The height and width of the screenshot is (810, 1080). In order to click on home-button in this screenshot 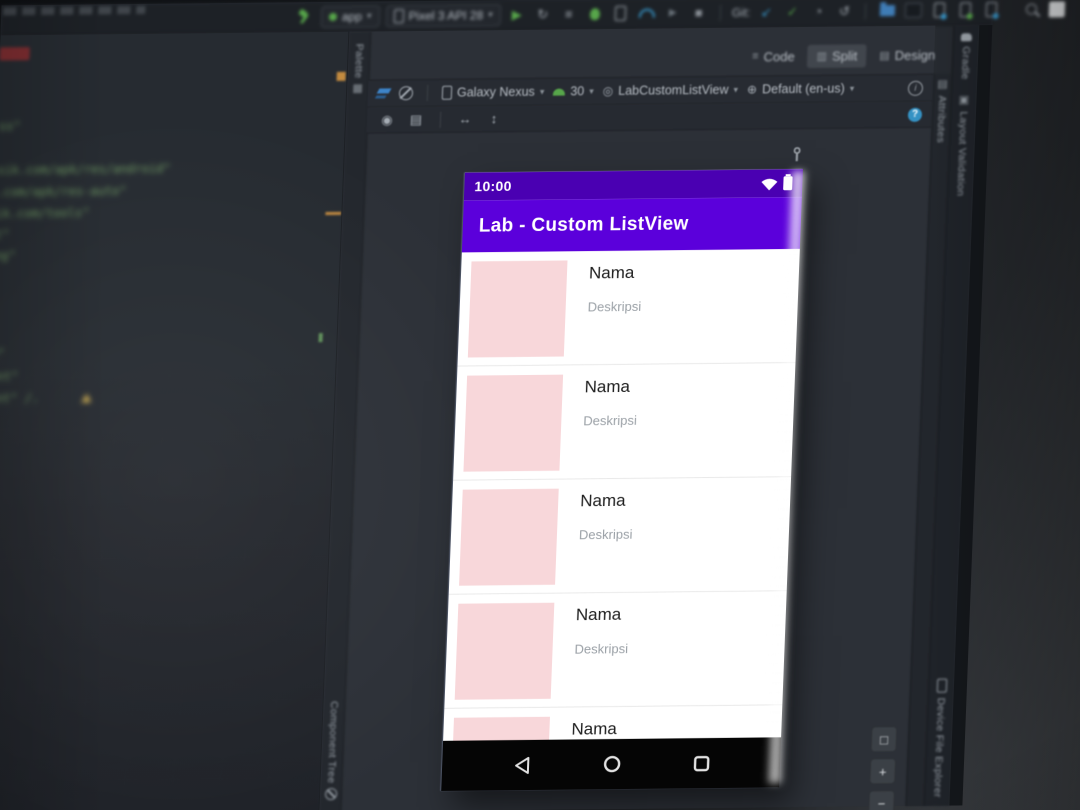, I will do `click(612, 764)`.